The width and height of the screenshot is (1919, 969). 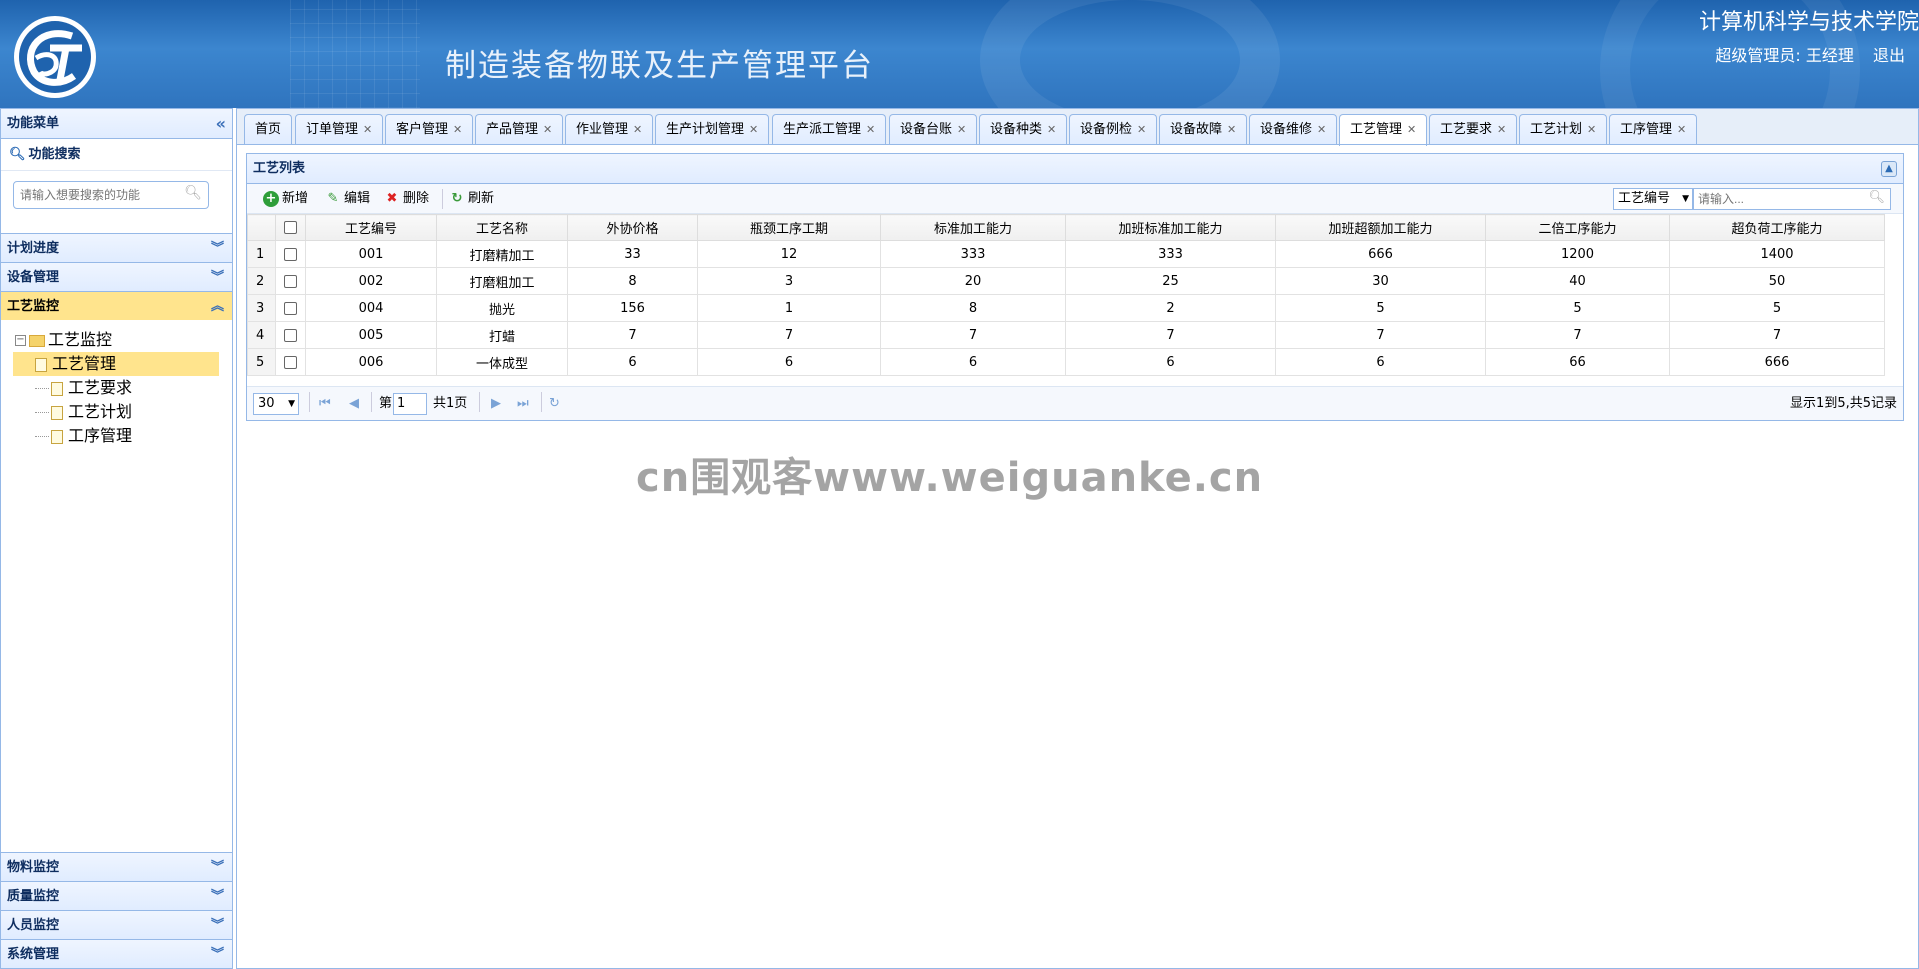 I want to click on row-select-cell, so click(x=290, y=335).